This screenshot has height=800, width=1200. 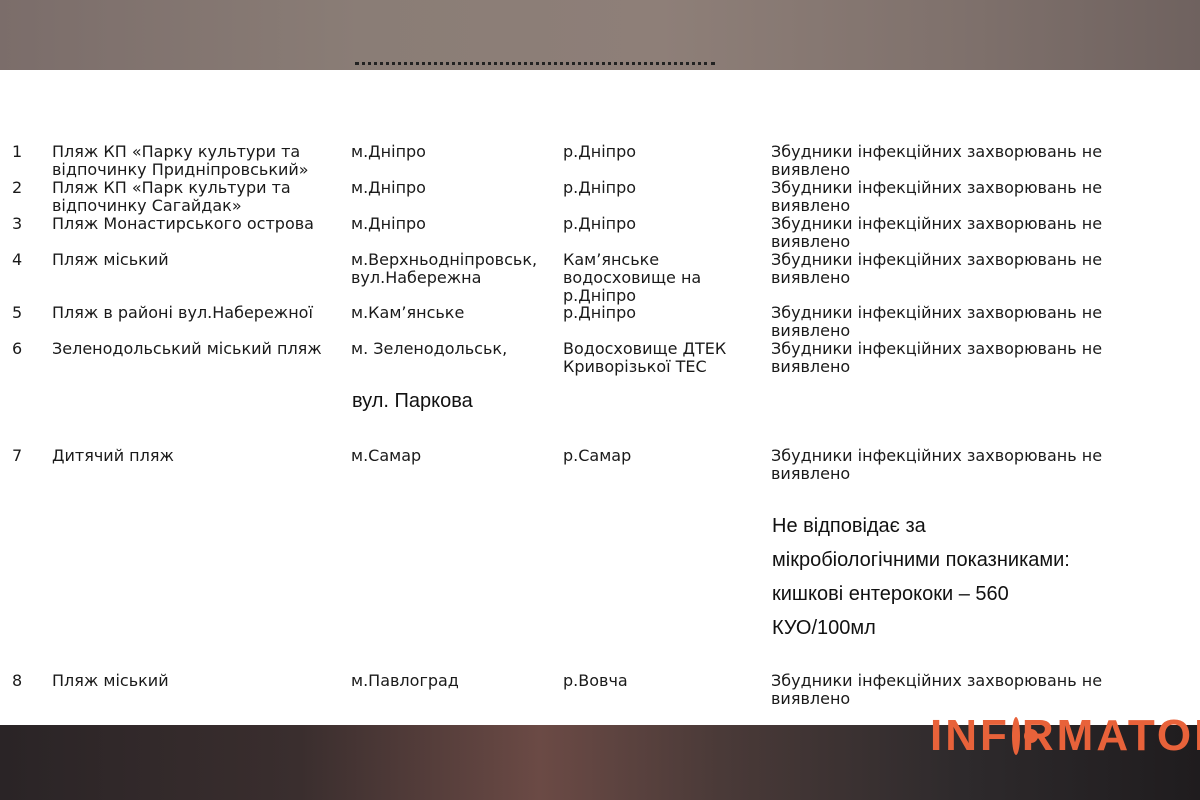 I want to click on row-8-number: 8, so click(x=17, y=680).